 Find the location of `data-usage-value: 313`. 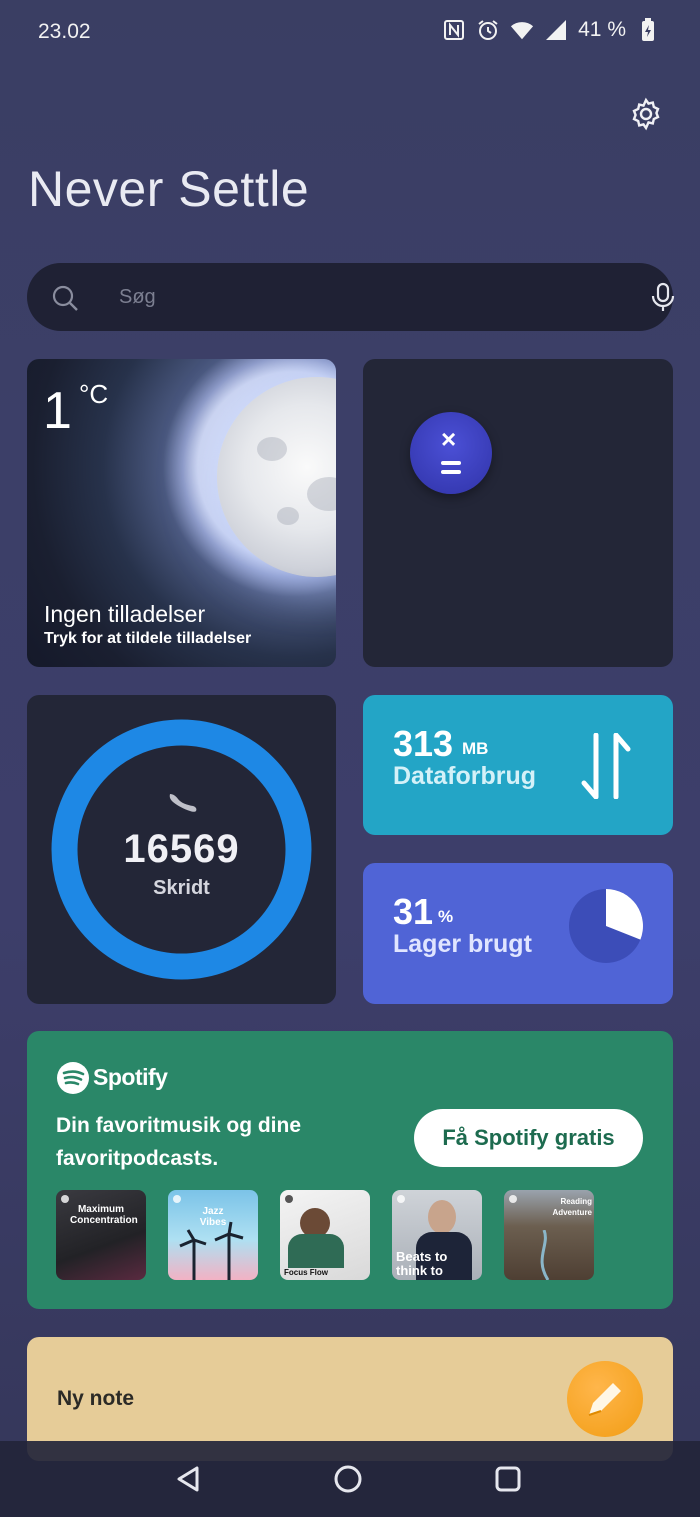

data-usage-value: 313 is located at coordinates (423, 743).